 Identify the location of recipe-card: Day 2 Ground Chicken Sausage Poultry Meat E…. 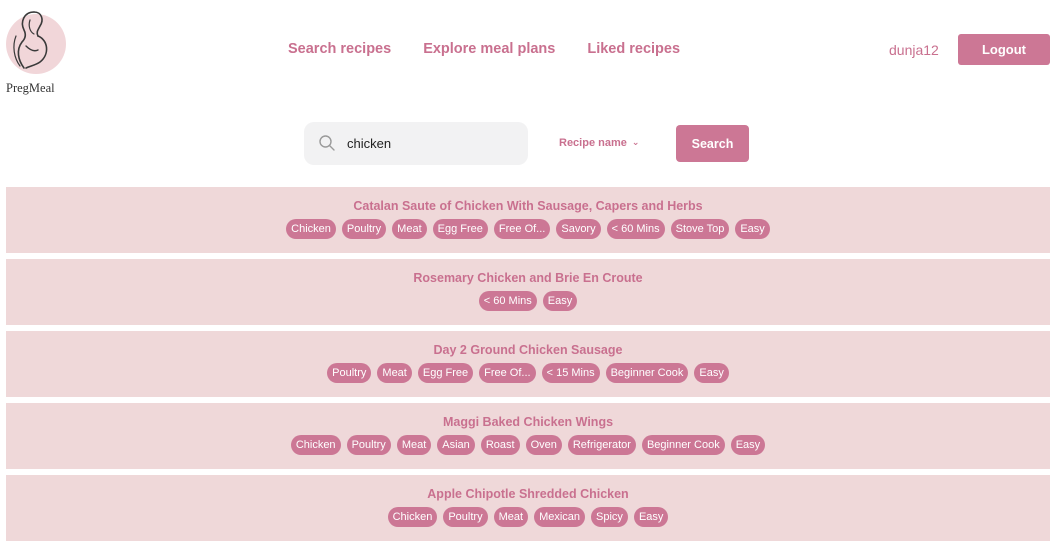
(528, 364).